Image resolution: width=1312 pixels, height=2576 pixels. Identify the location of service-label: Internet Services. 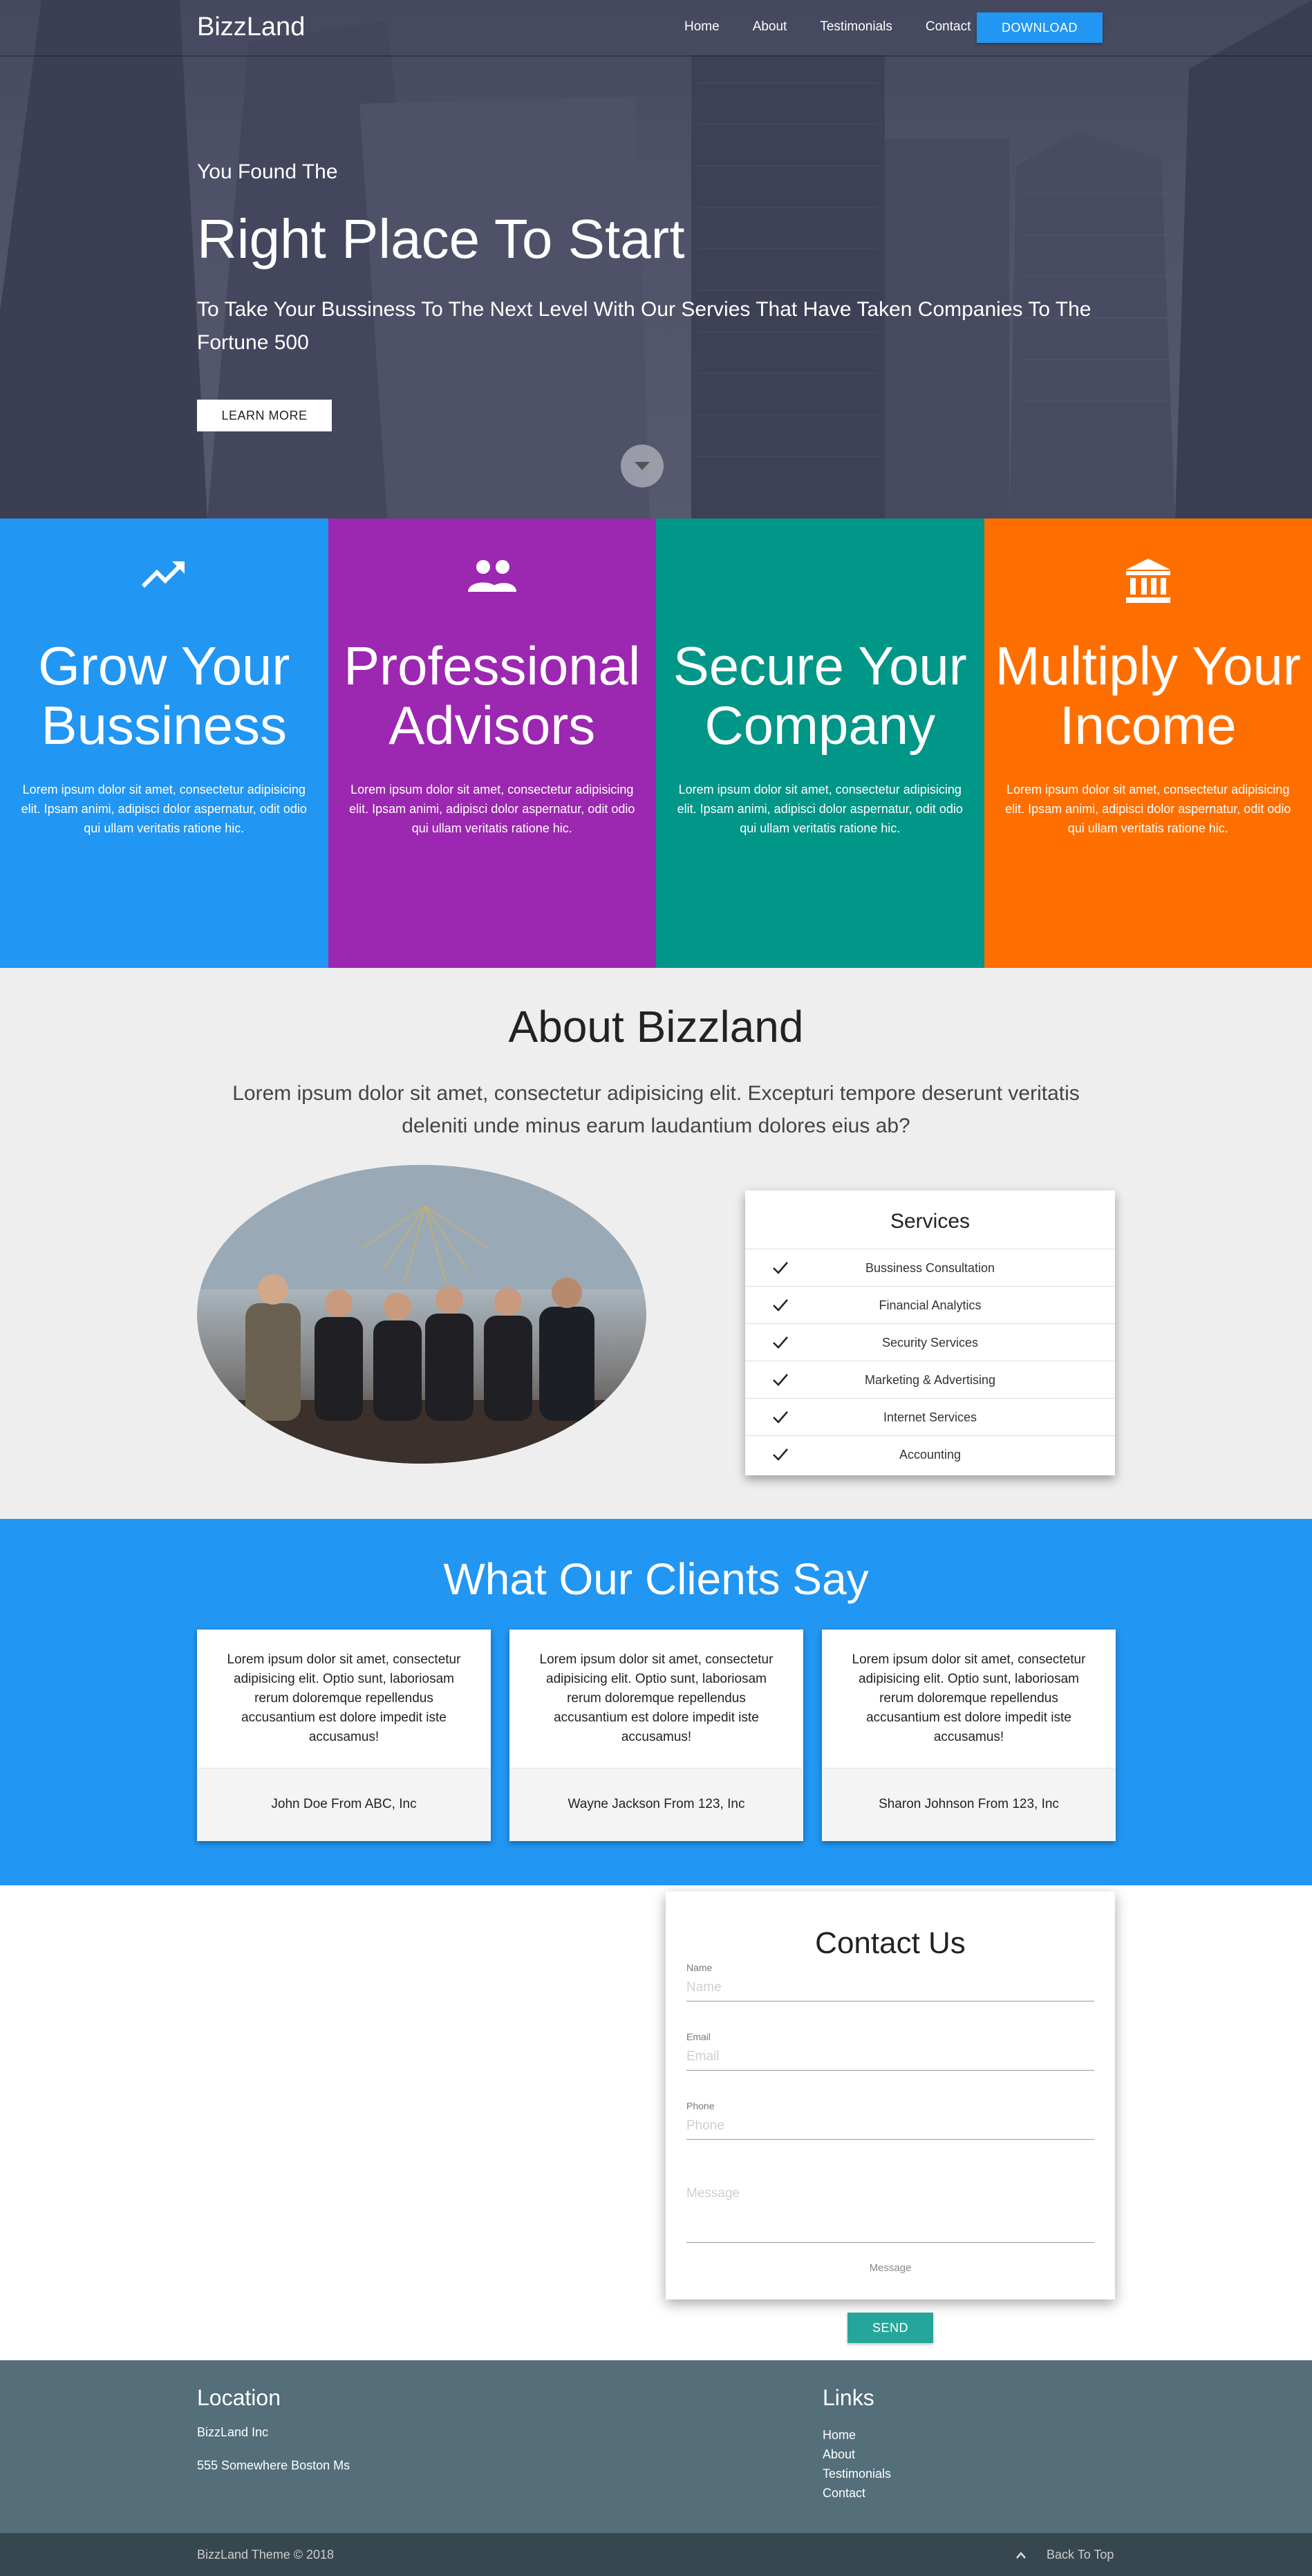
(930, 1417).